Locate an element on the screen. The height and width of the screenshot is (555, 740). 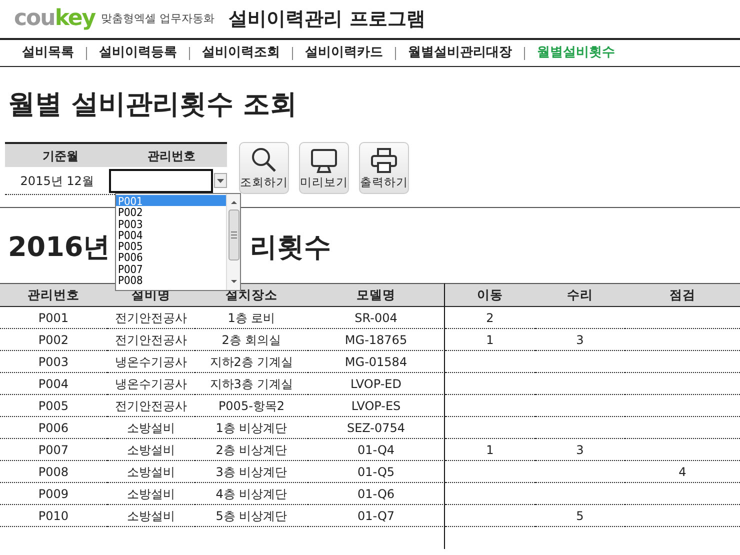
table-cell: 01-Q4 is located at coordinates (376, 450).